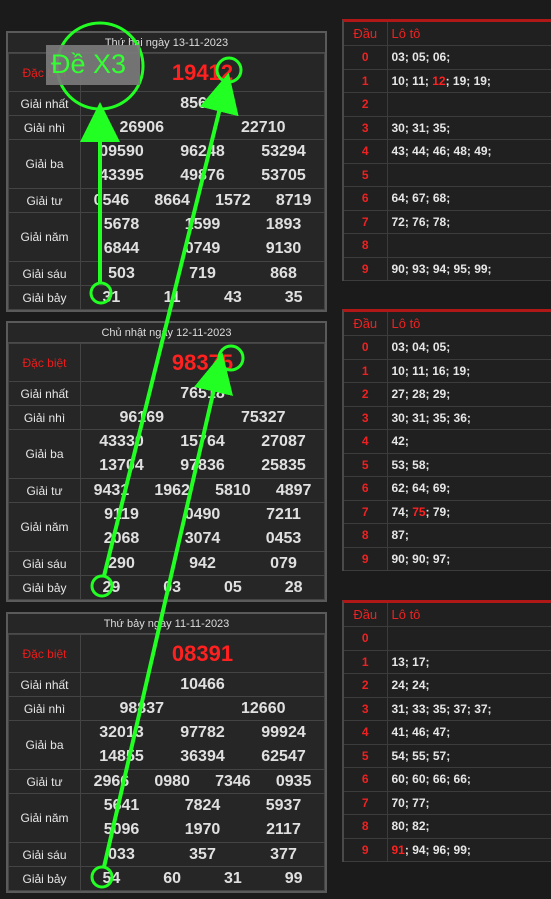 This screenshot has width=551, height=899. What do you see at coordinates (202, 653) in the screenshot?
I see `special-prize: 08391` at bounding box center [202, 653].